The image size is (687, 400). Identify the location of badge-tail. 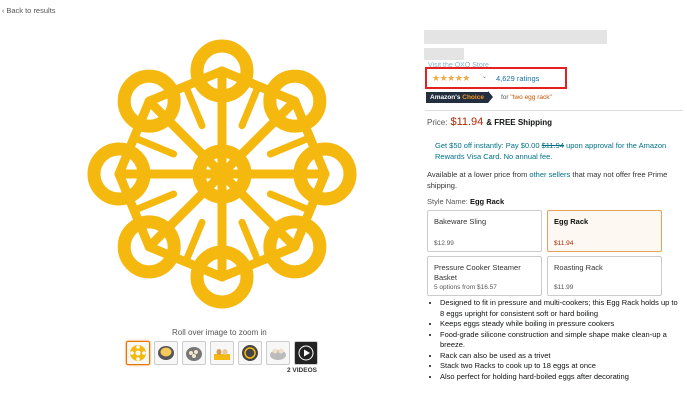
(490, 97).